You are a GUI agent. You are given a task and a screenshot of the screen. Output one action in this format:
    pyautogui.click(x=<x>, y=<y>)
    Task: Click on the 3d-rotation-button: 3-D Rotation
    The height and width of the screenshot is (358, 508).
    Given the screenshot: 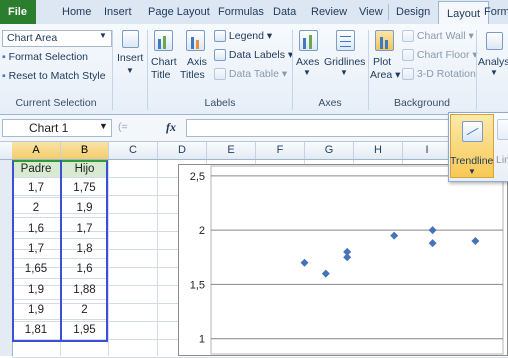 What is the action you would take?
    pyautogui.click(x=439, y=74)
    